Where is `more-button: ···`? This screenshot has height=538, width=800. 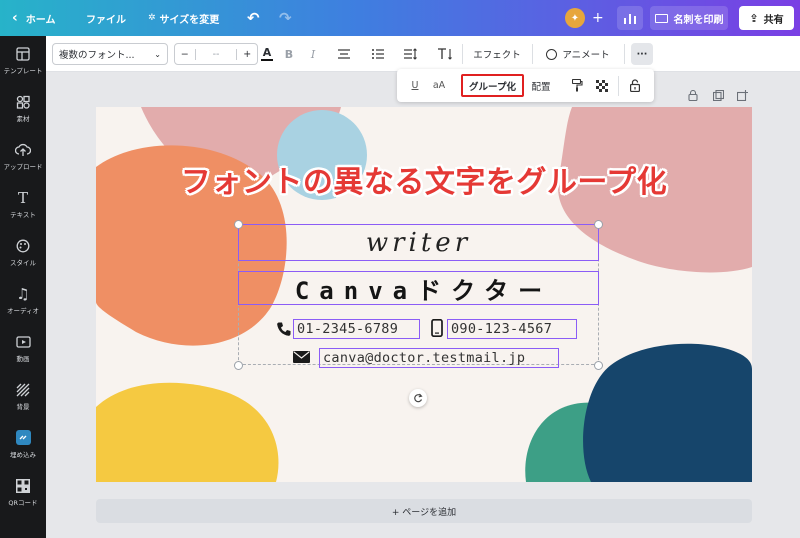 more-button: ··· is located at coordinates (642, 54).